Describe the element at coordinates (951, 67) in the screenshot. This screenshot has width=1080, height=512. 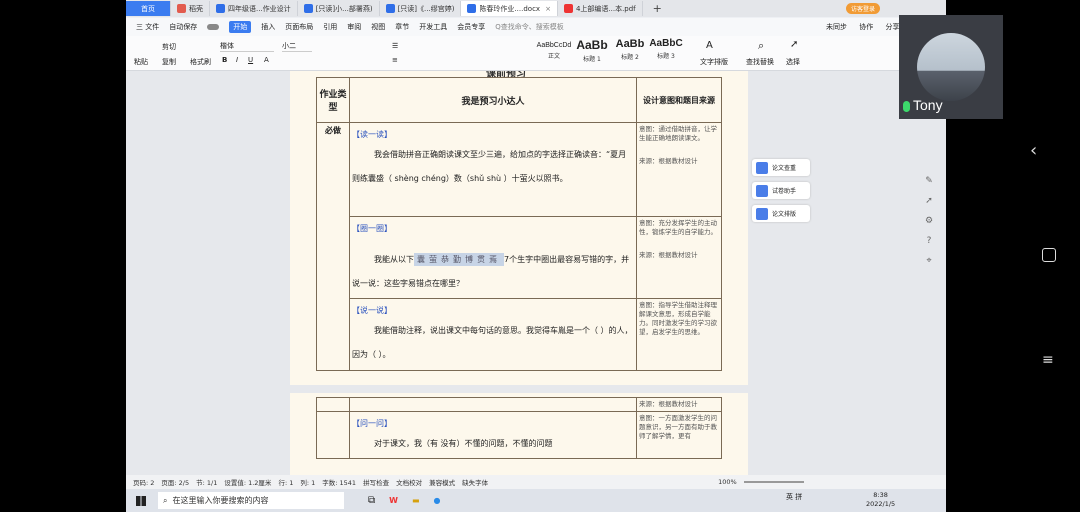
I see `video-call-overlay: Tony` at that location.